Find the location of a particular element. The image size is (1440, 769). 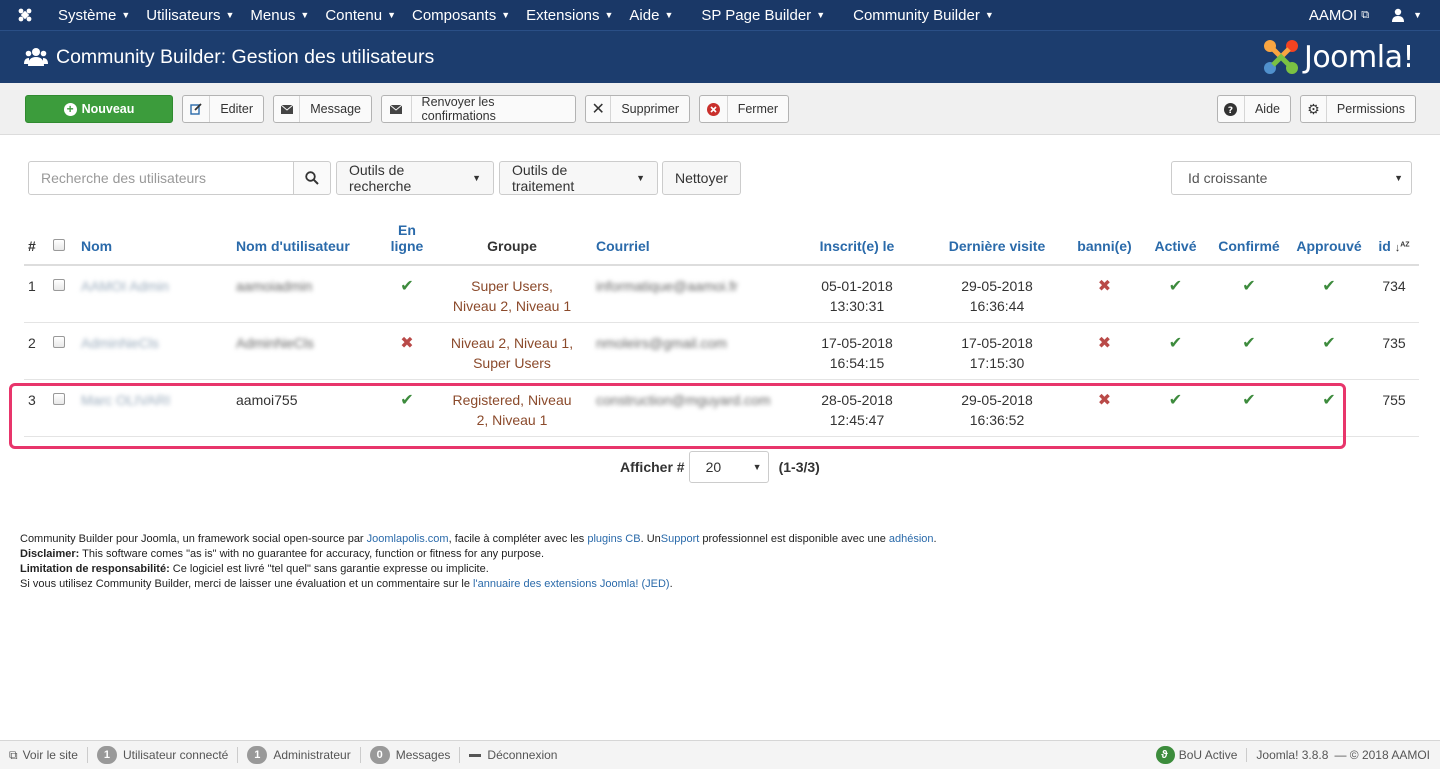

menu-systeme: Système ▼ is located at coordinates (94, 15).